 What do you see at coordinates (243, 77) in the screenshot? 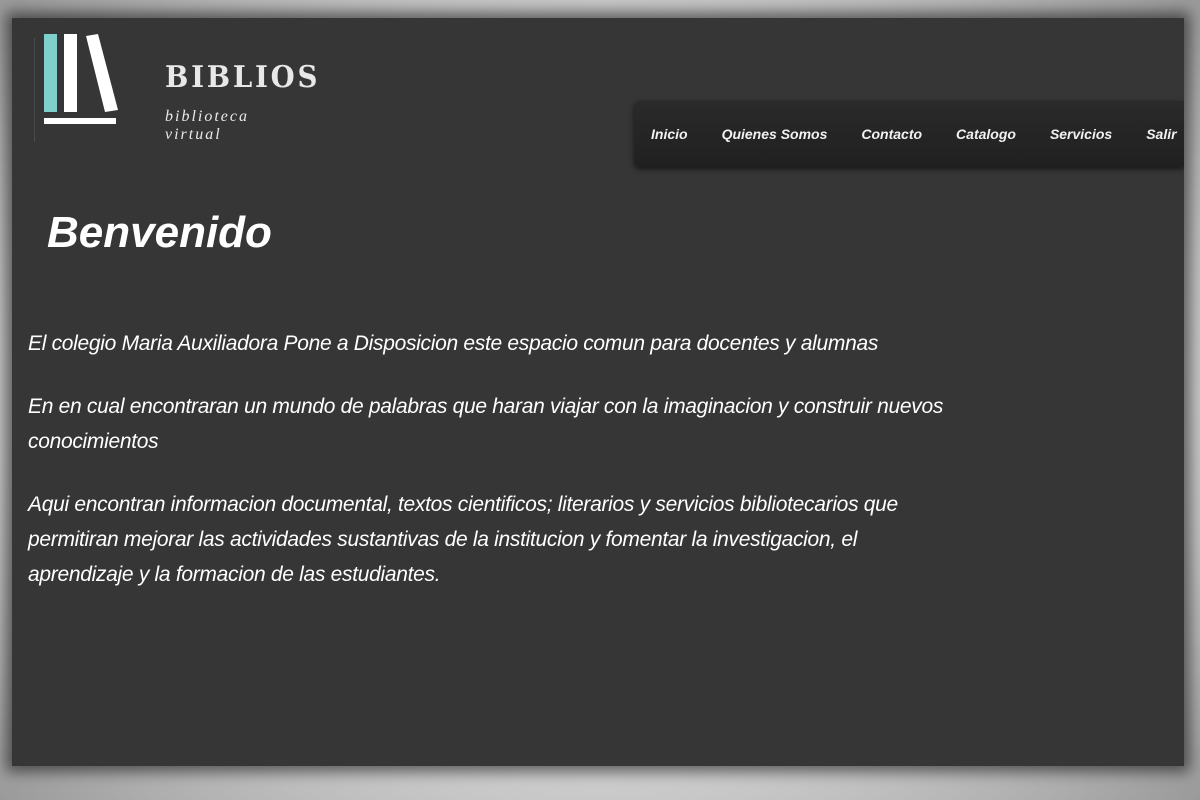
I see `brand-name: BIBLIOS` at bounding box center [243, 77].